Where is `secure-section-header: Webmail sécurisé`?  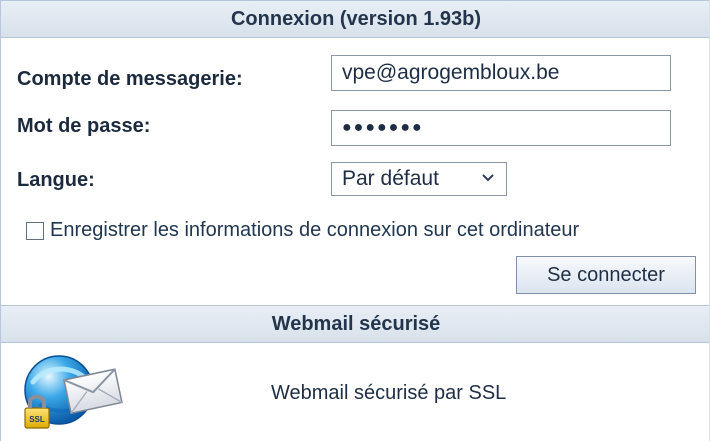 secure-section-header: Webmail sécurisé is located at coordinates (355, 324).